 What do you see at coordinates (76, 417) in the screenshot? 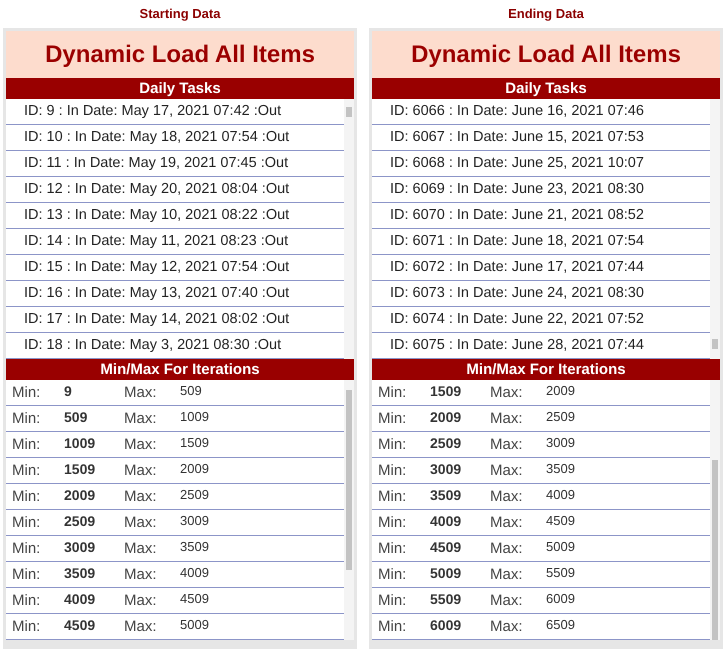
I see `min-value: 509` at bounding box center [76, 417].